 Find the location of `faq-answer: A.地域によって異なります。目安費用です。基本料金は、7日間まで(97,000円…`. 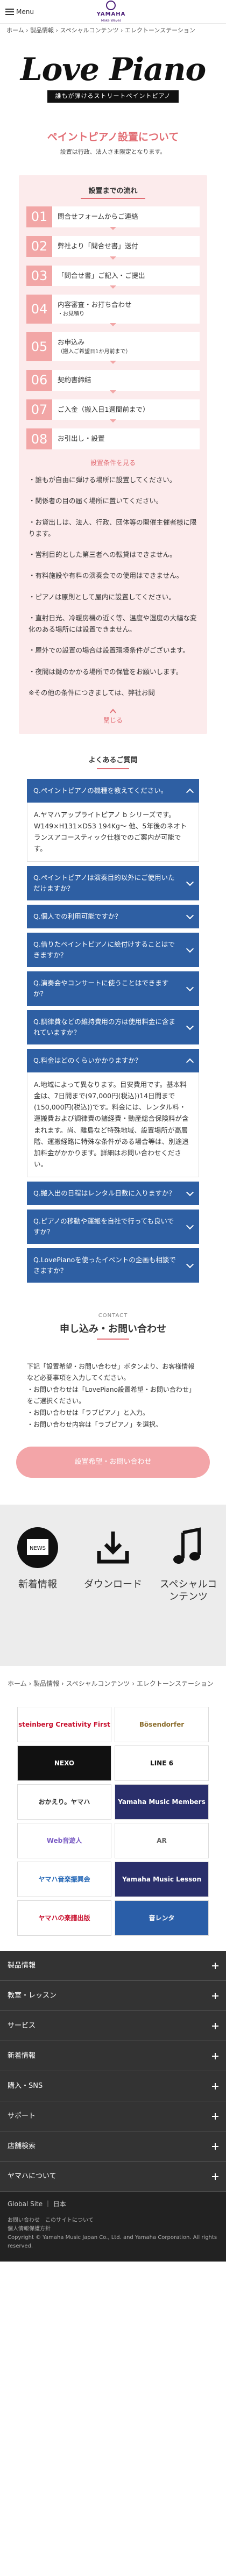

faq-answer: A.地域によって異なります。目安費用です。基本料金は、7日間まで(97,000円… is located at coordinates (113, 1124).